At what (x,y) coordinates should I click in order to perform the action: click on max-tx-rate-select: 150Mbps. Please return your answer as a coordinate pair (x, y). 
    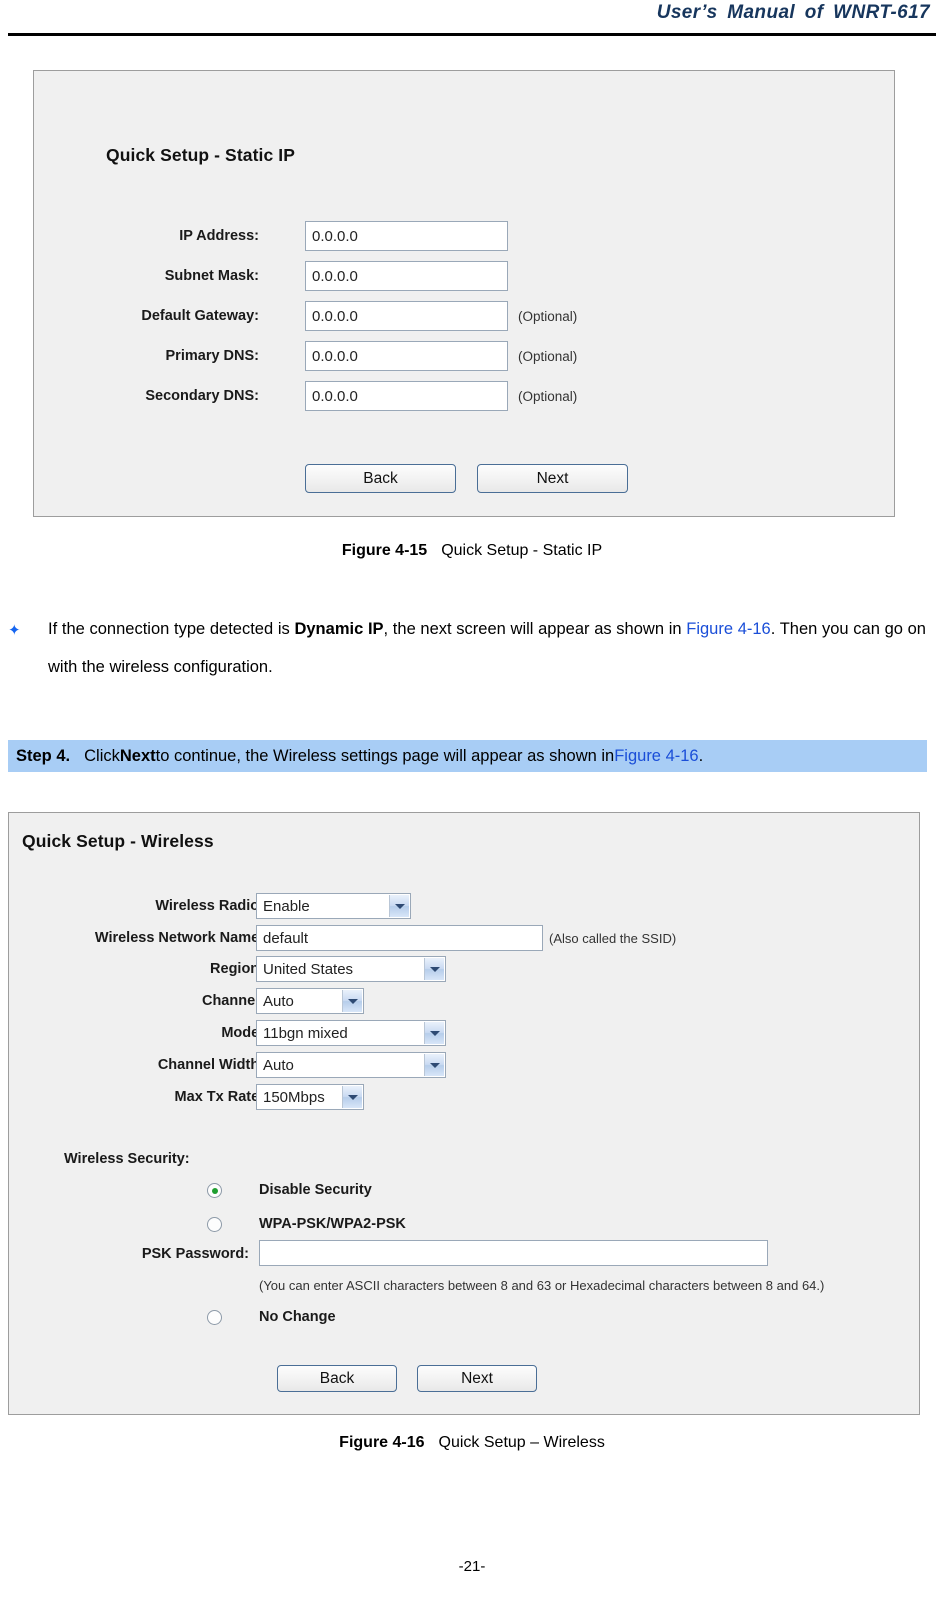
    Looking at the image, I should click on (310, 1097).